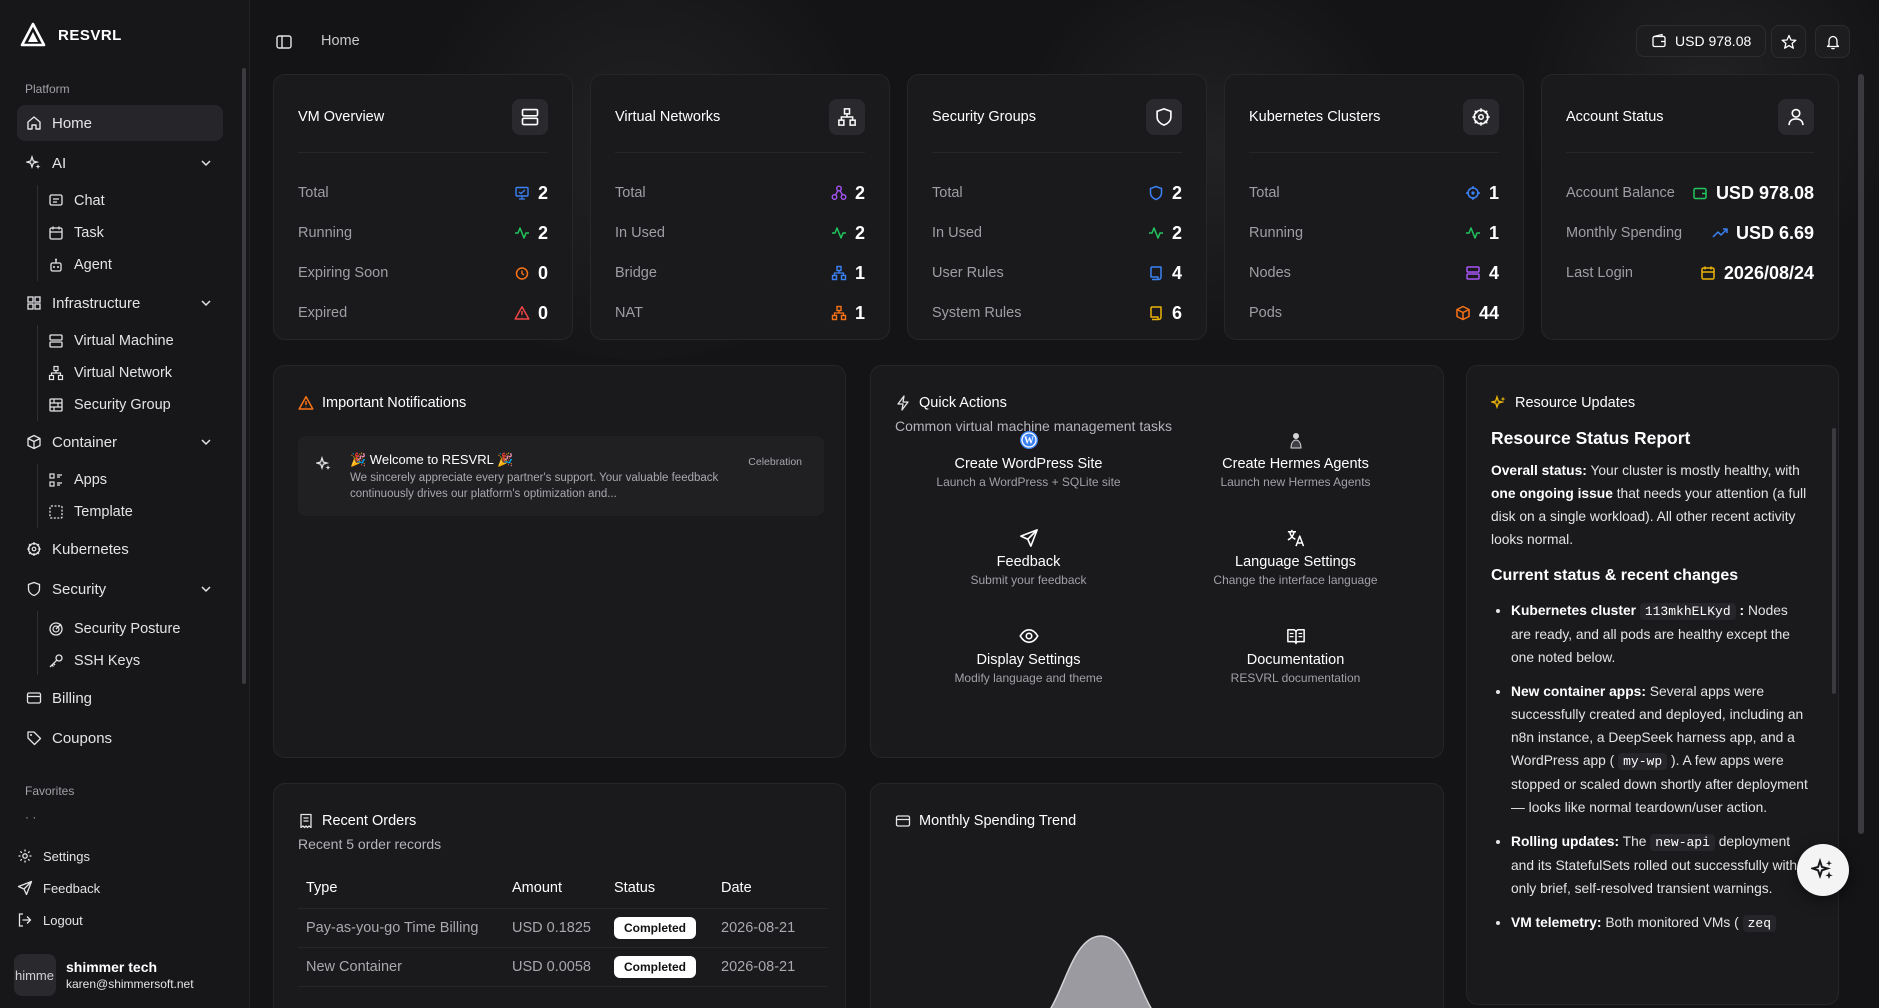 The image size is (1879, 1008). Describe the element at coordinates (341, 117) in the screenshot. I see `card-title: VM Overview` at that location.